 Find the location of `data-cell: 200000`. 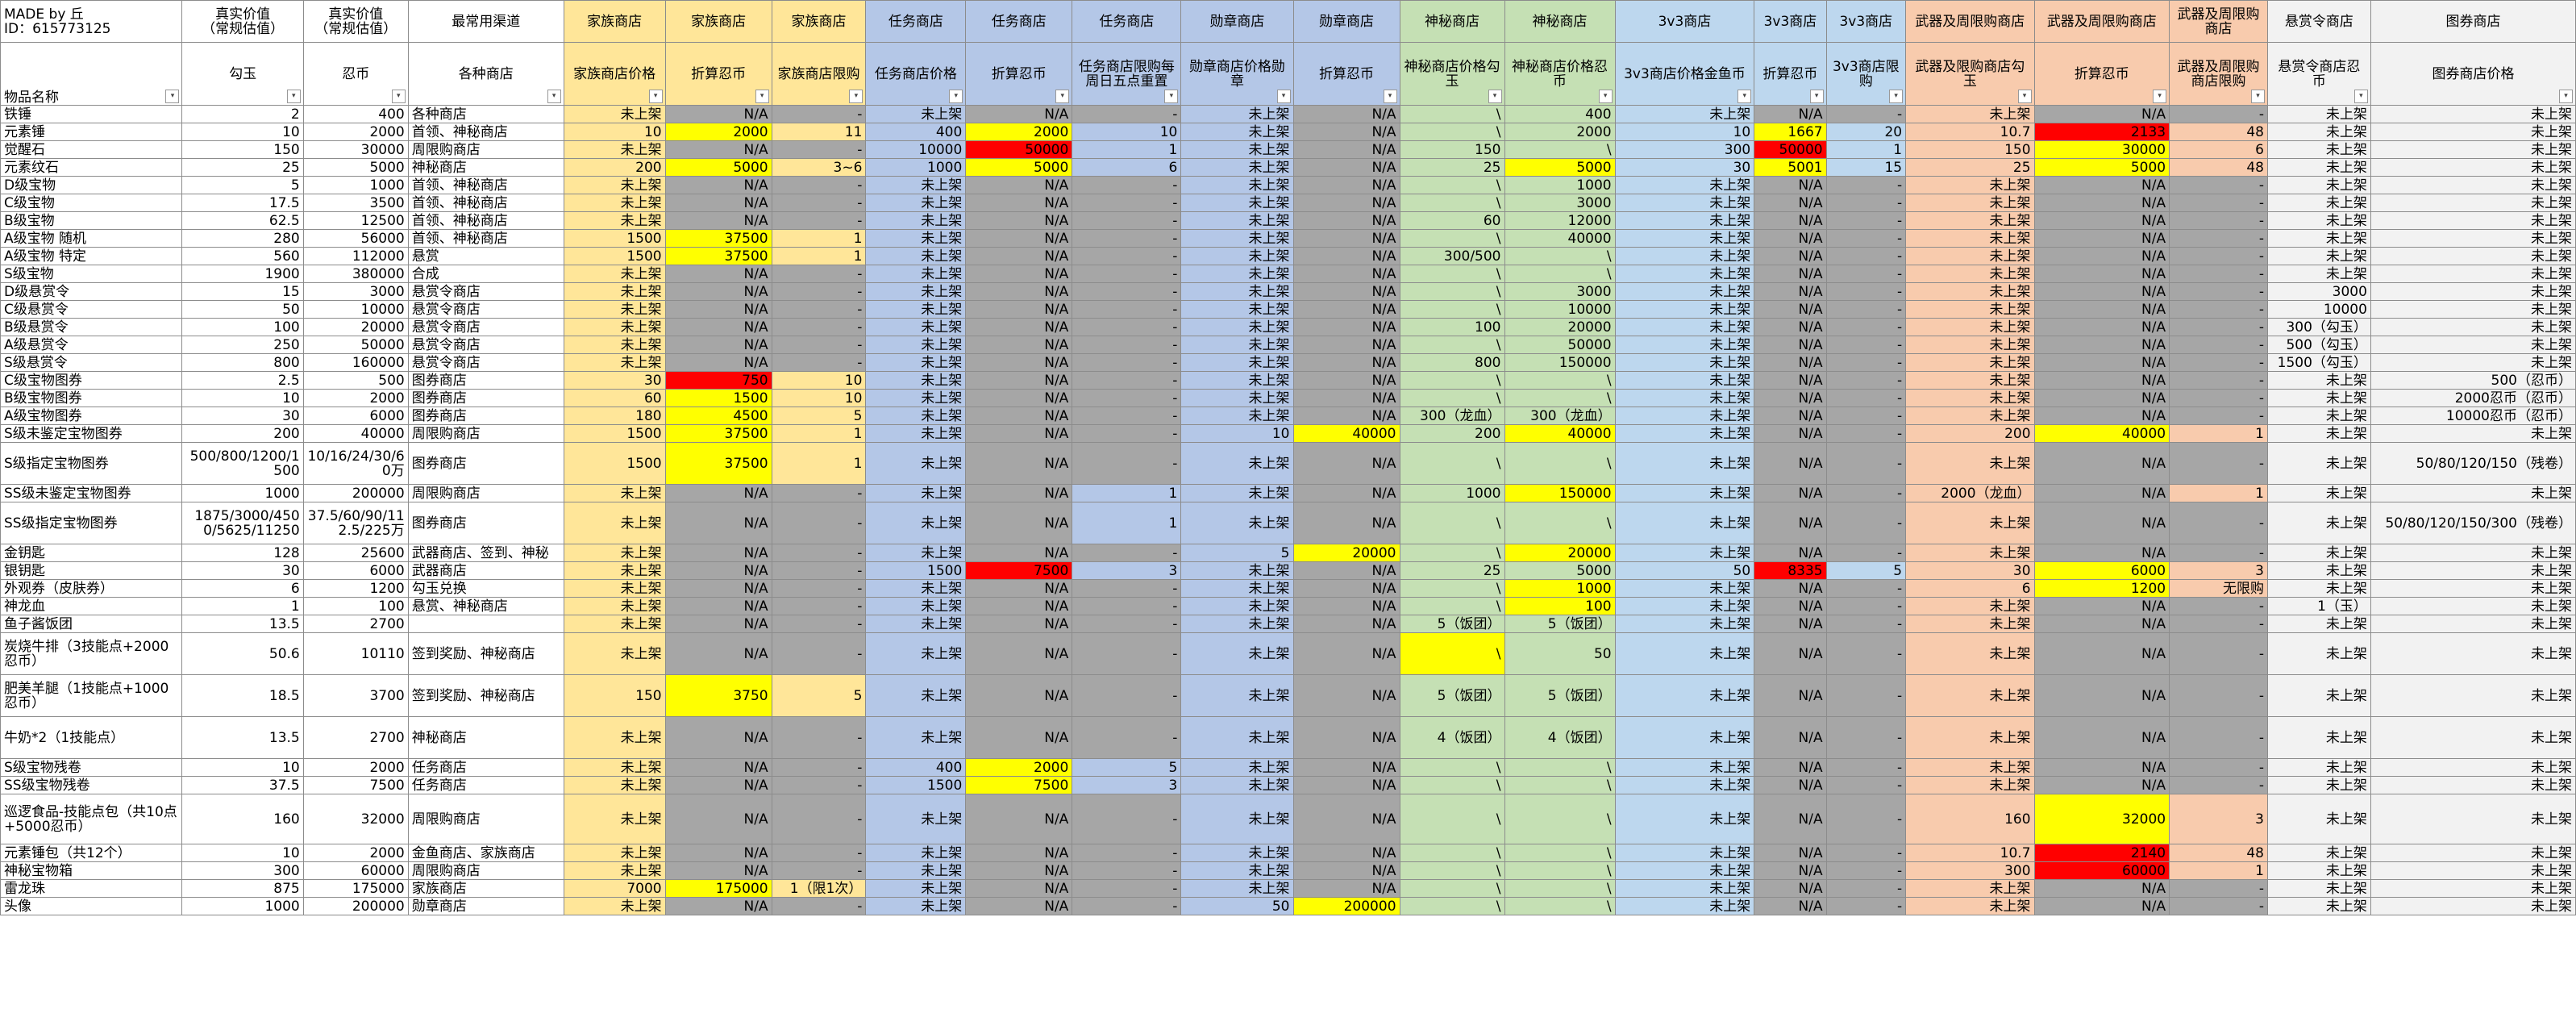

data-cell: 200000 is located at coordinates (355, 493).